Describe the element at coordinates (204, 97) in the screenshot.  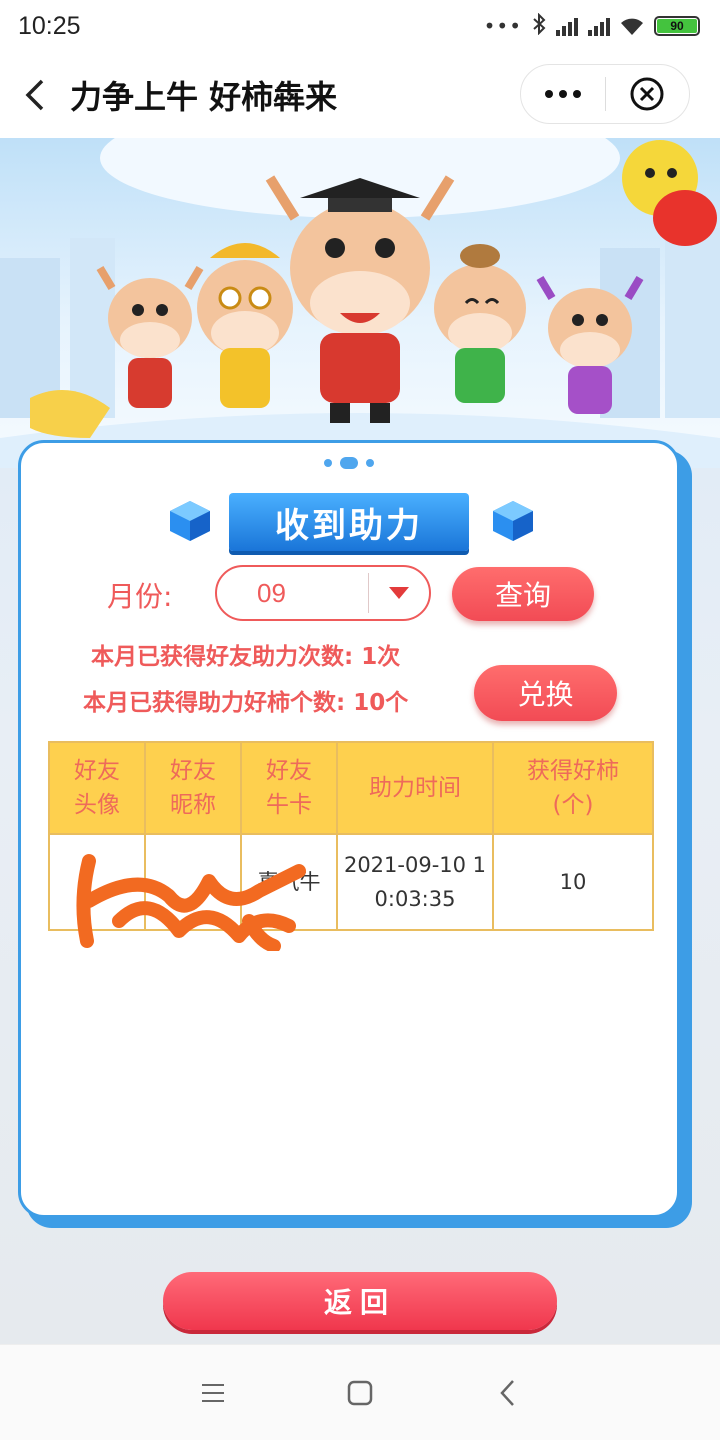
I see `page-title: 力争上牛 好柿犇来` at that location.